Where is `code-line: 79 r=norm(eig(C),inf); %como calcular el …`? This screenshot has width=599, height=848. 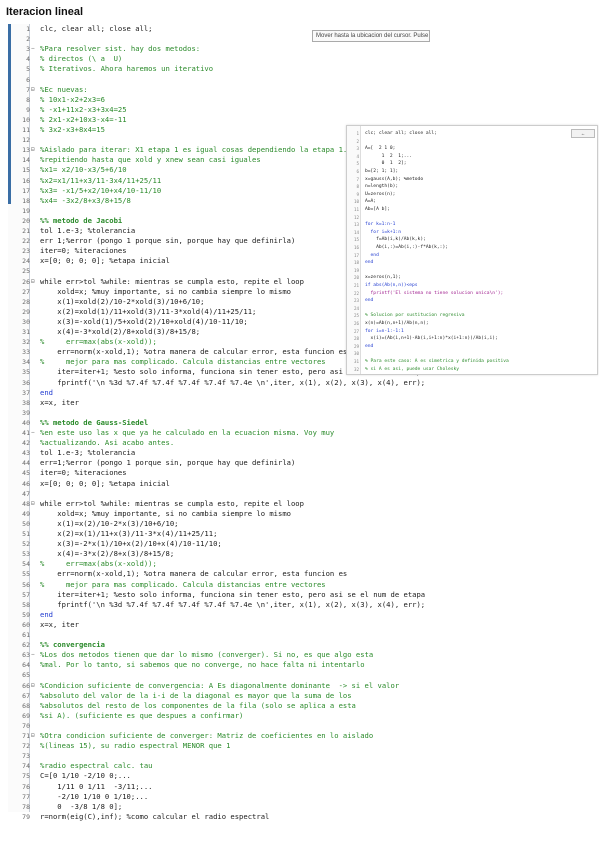 code-line: 79 r=norm(eig(C),inf); %como calcular el … is located at coordinates (300, 817).